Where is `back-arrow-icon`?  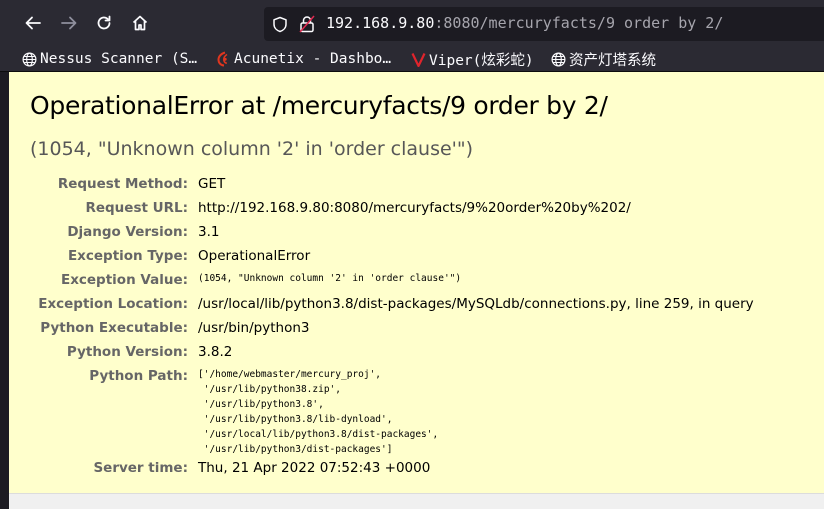 back-arrow-icon is located at coordinates (33, 23).